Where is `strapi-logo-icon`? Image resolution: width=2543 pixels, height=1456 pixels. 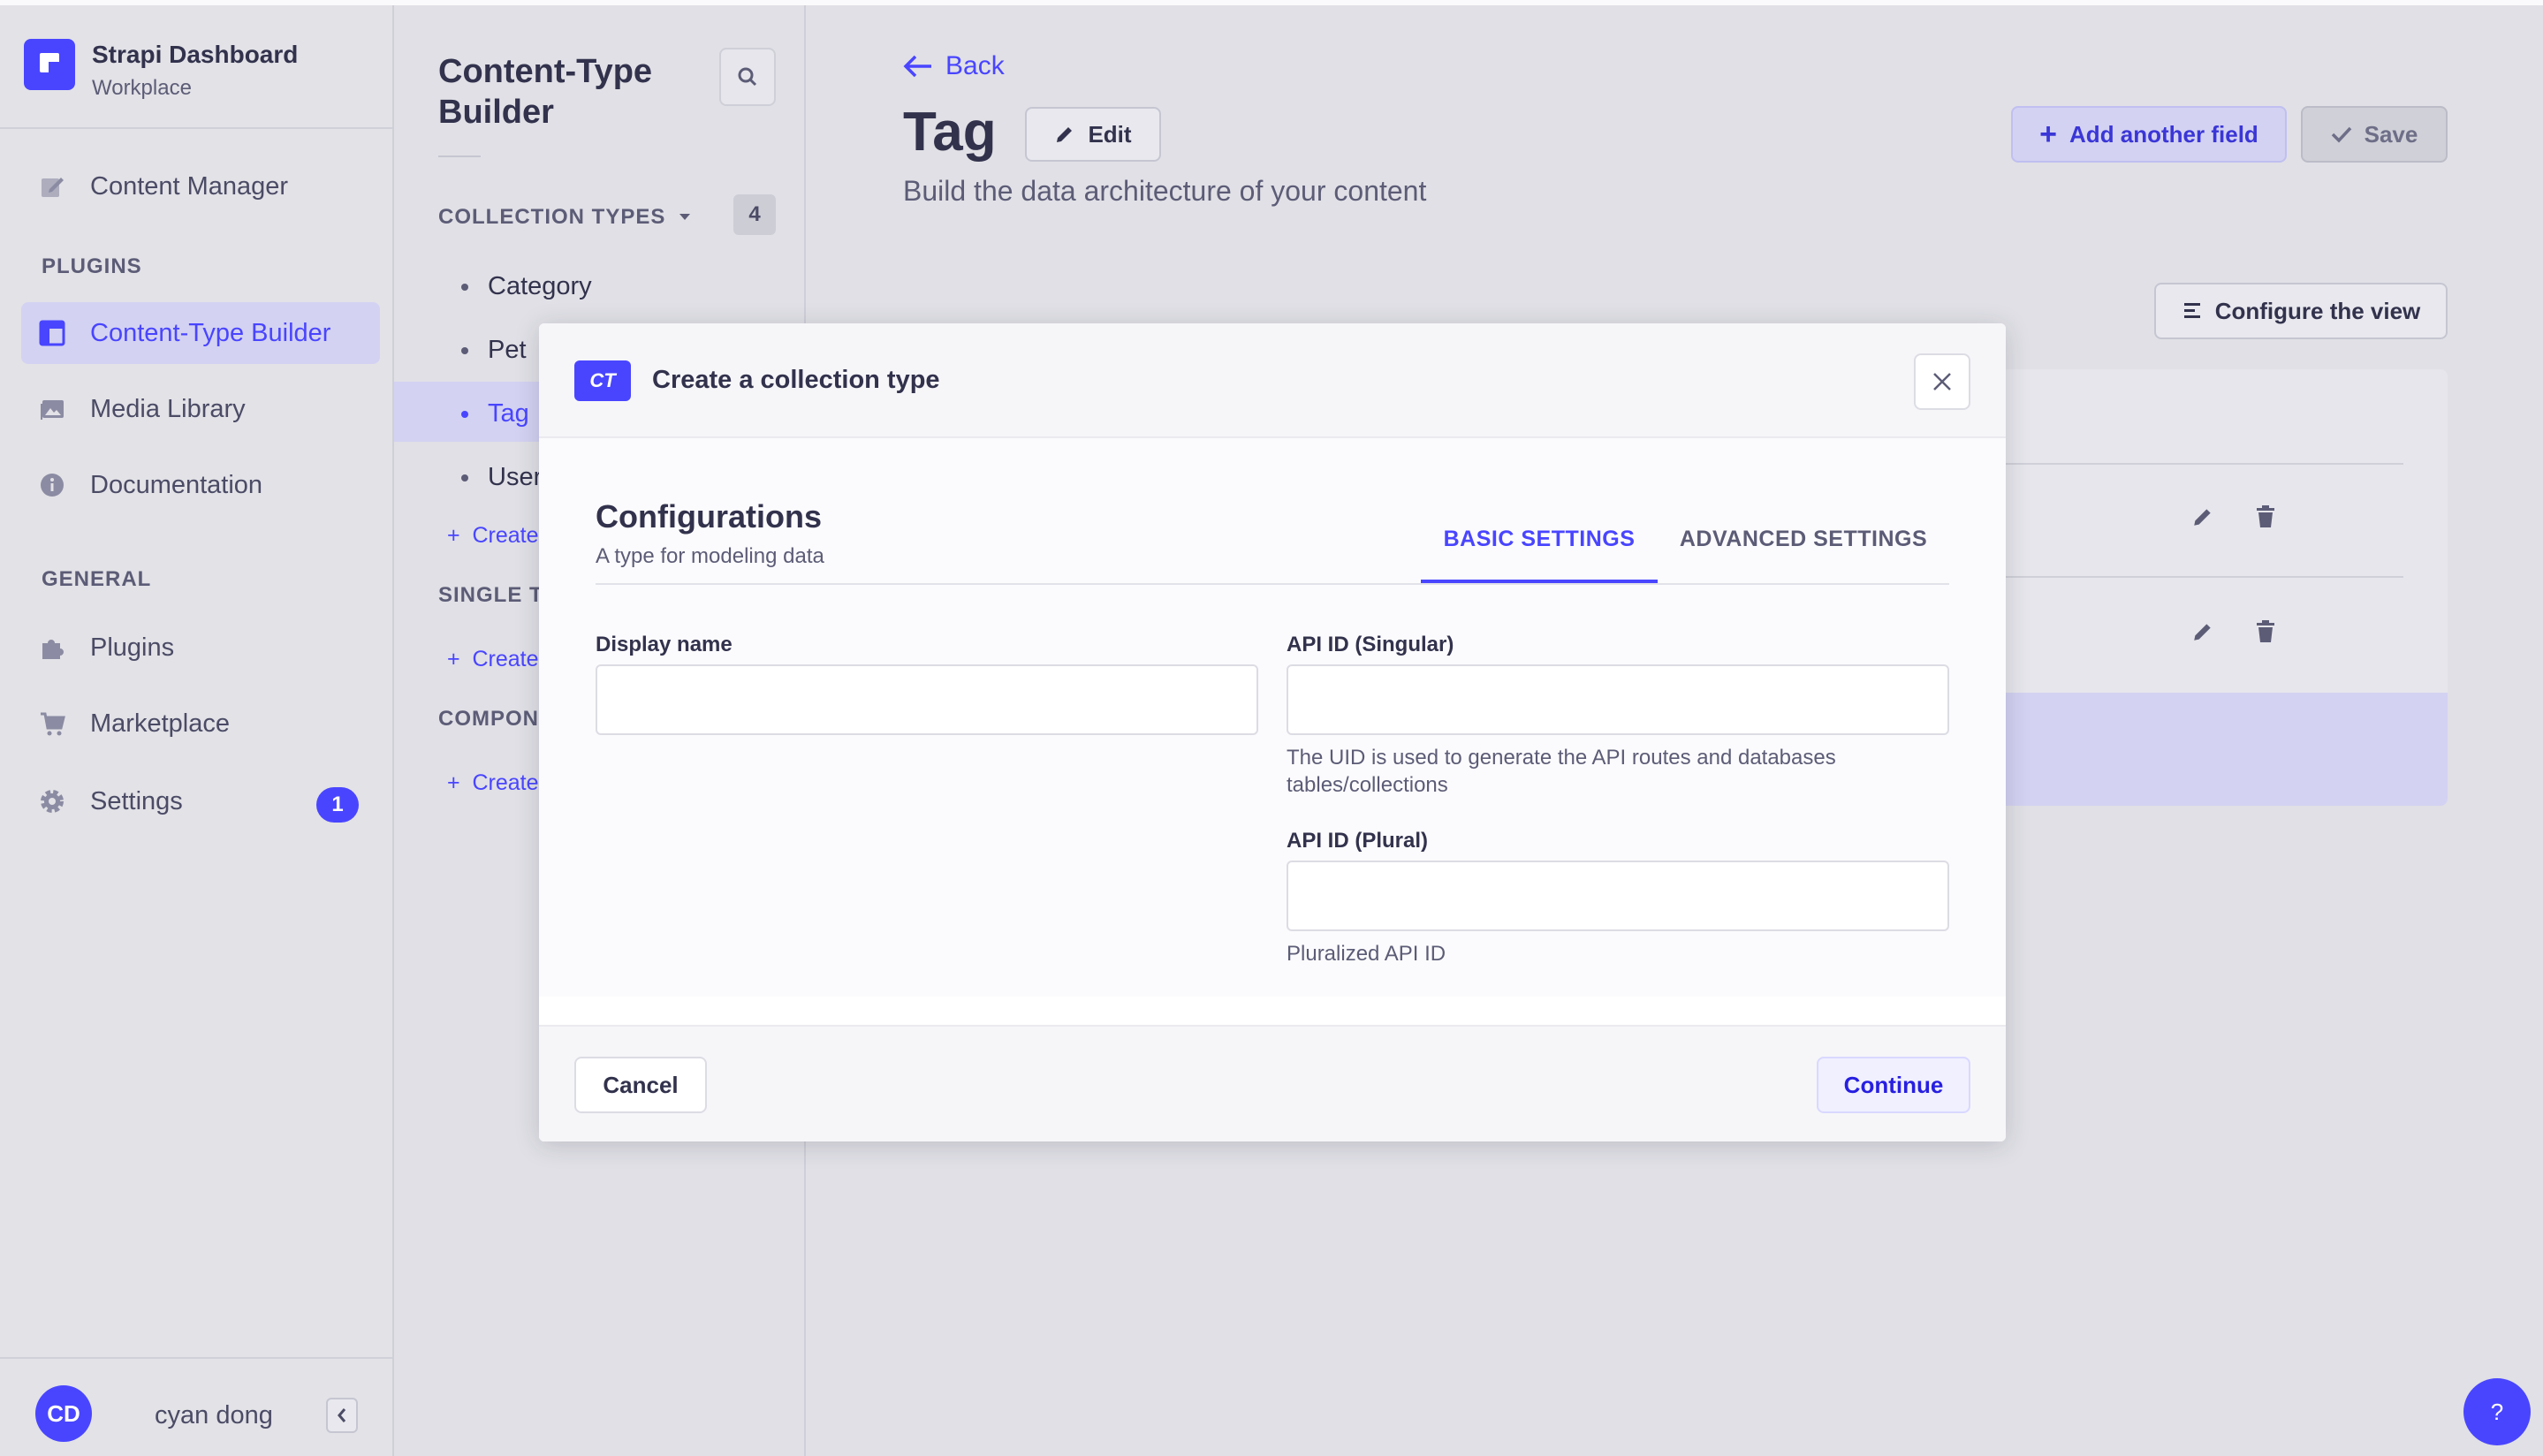 strapi-logo-icon is located at coordinates (49, 65).